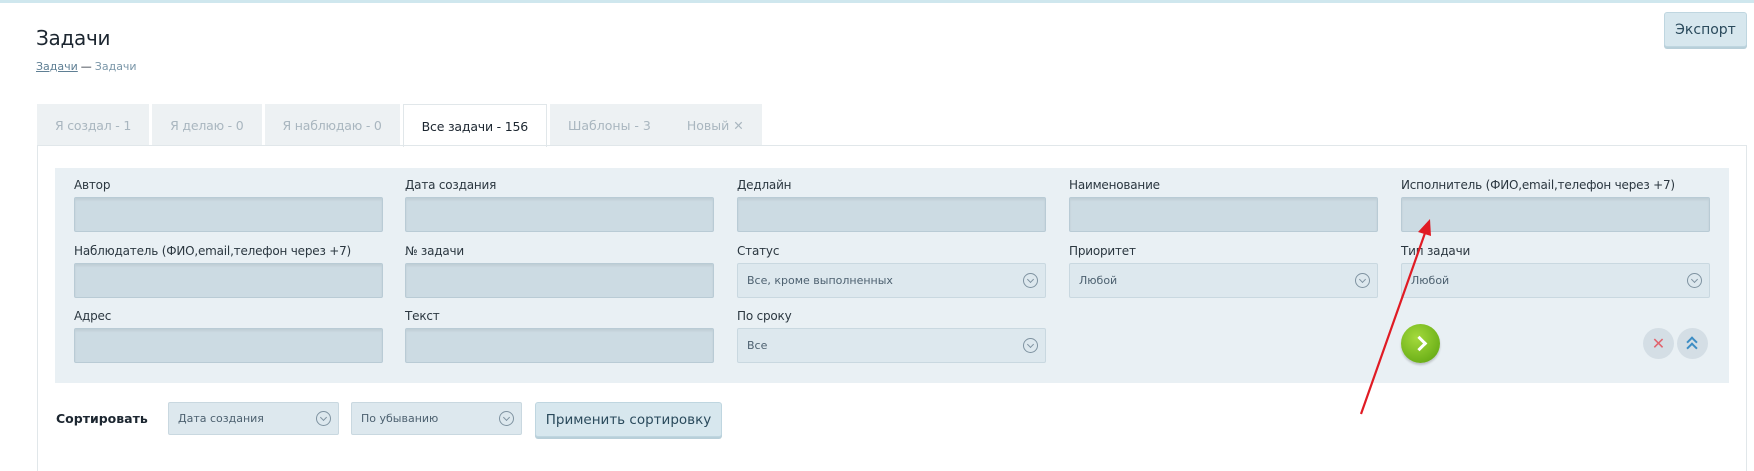 The height and width of the screenshot is (471, 1754). What do you see at coordinates (1393, 323) in the screenshot?
I see `annotation-arrow-line` at bounding box center [1393, 323].